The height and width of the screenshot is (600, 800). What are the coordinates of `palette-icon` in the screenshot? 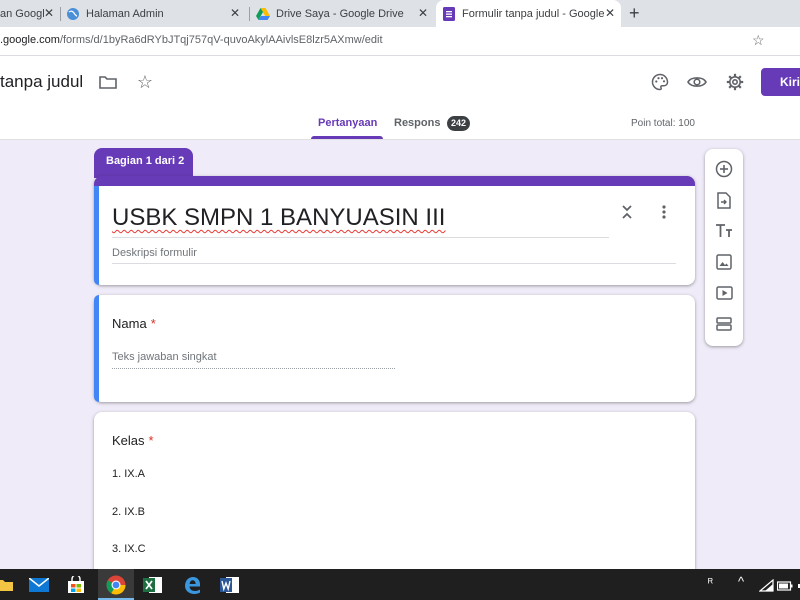 It's located at (660, 82).